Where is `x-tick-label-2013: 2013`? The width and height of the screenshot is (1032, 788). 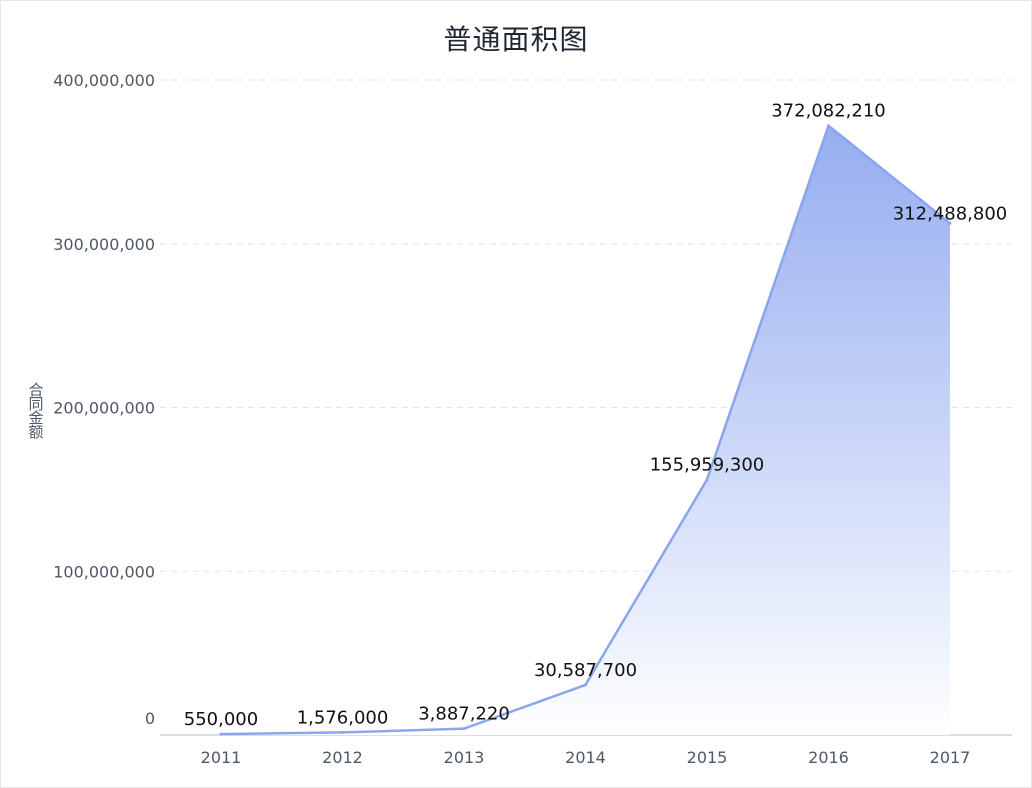
x-tick-label-2013: 2013 is located at coordinates (464, 757).